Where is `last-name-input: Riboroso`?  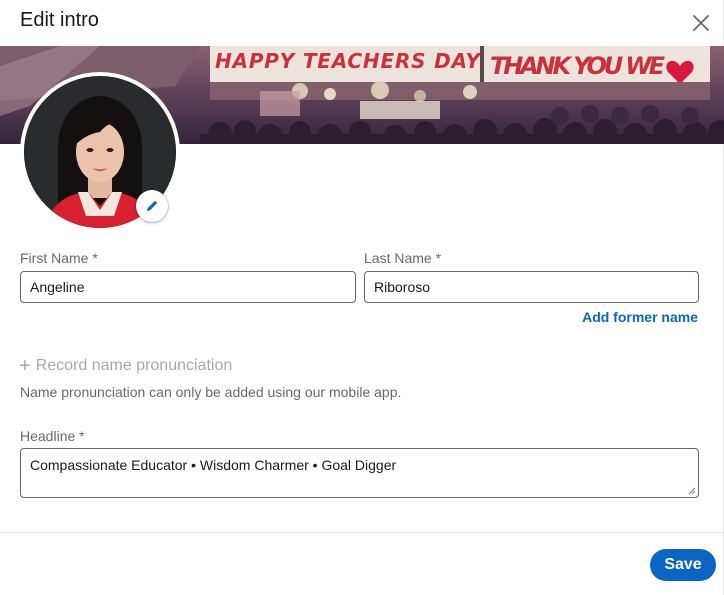
last-name-input: Riboroso is located at coordinates (531, 287).